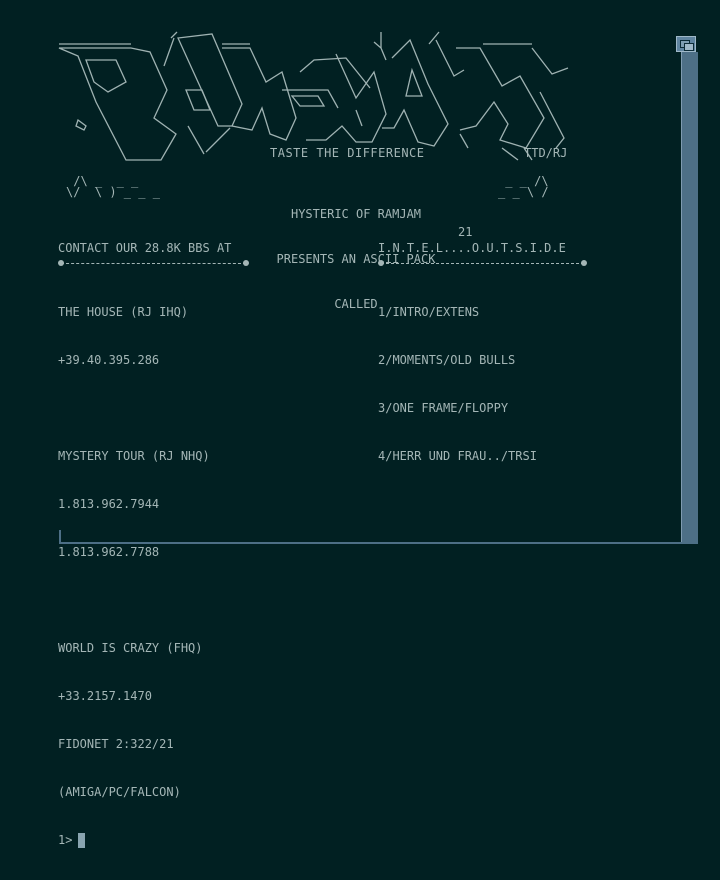 The width and height of the screenshot is (720, 880). What do you see at coordinates (109, 552) in the screenshot?
I see `bbs-number: 1.813.962.7788` at bounding box center [109, 552].